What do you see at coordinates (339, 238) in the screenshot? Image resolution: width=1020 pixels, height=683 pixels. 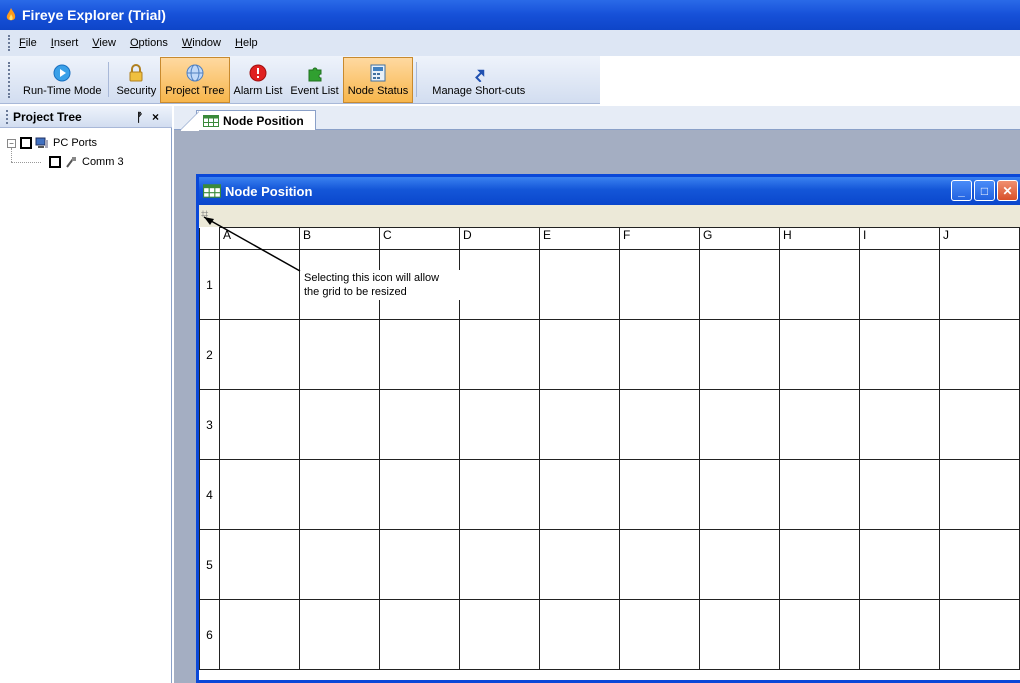 I see `column-header: B` at bounding box center [339, 238].